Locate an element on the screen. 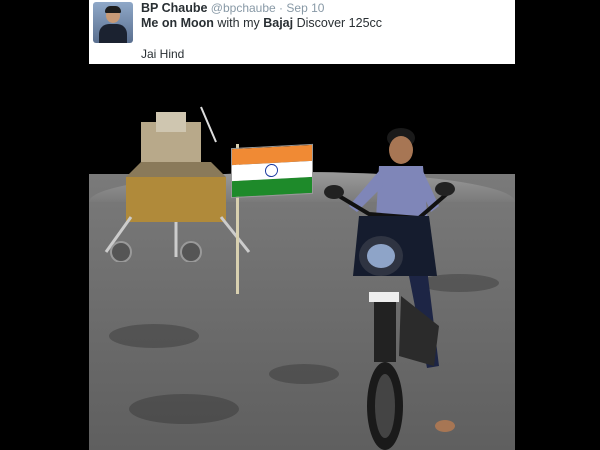 This screenshot has height=450, width=600. tweet-header: BP Chaube @bpchaube · Sep 10 is located at coordinates (232, 8).